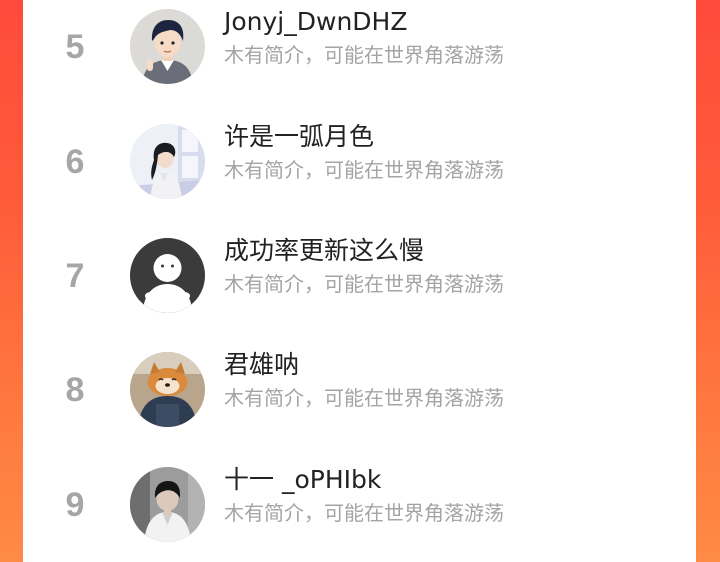 Image resolution: width=720 pixels, height=562 pixels. I want to click on rank-number: 7, so click(75, 276).